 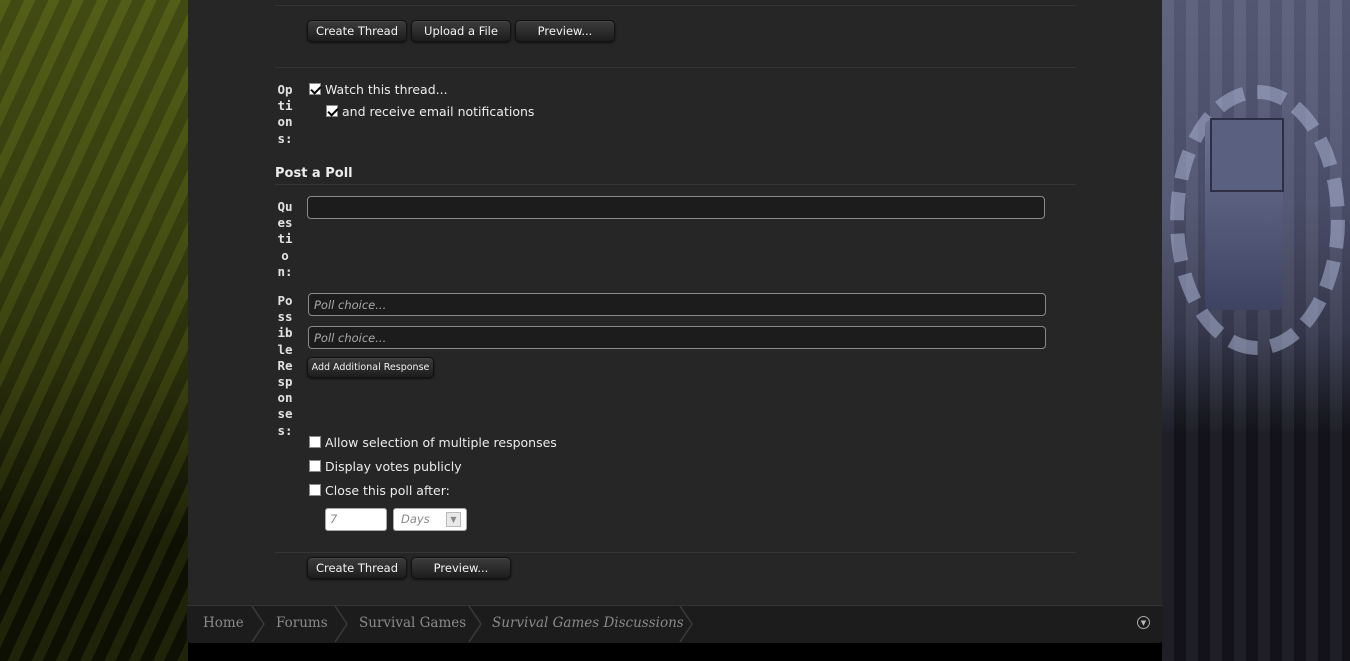 I want to click on close-poll-length-input: 7, so click(x=356, y=519).